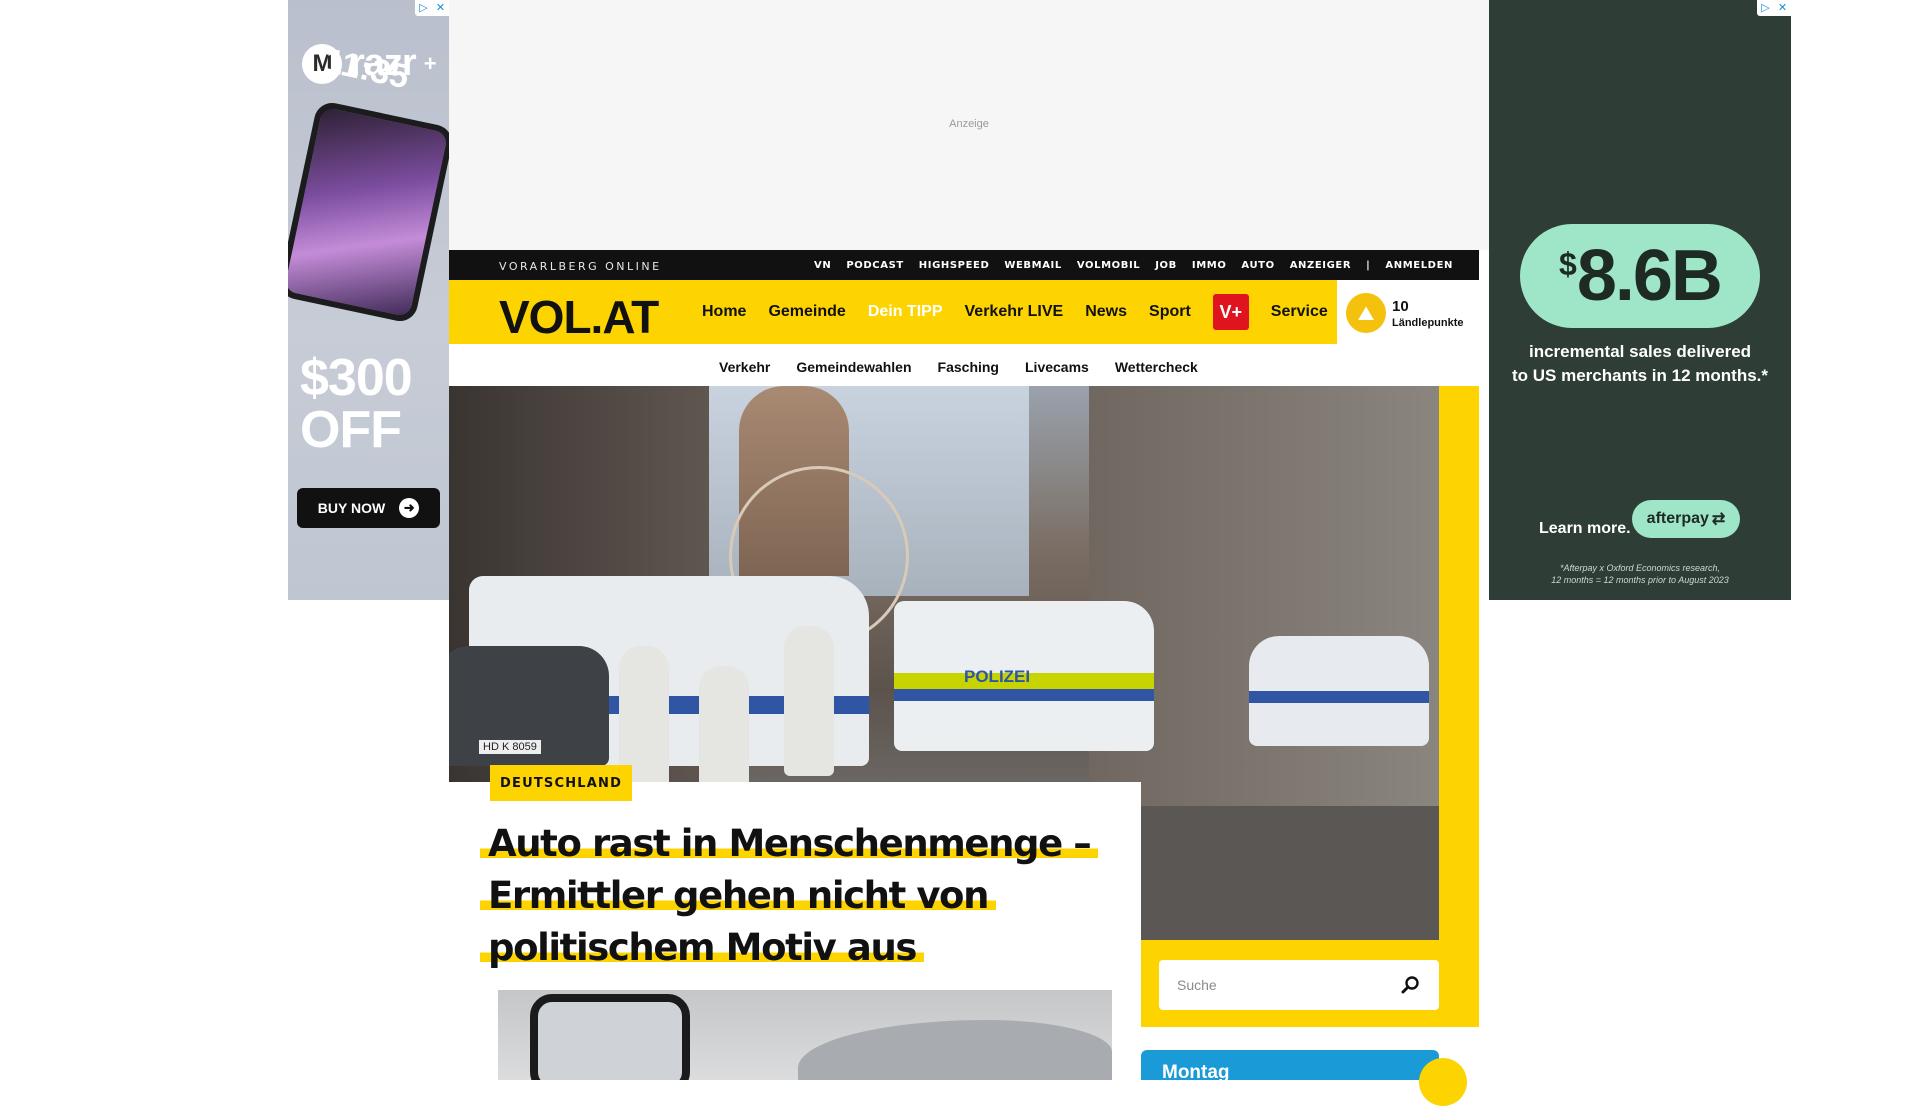 The width and height of the screenshot is (1920, 1106). What do you see at coordinates (1677, 518) in the screenshot?
I see `afterpay-label: afterpay` at bounding box center [1677, 518].